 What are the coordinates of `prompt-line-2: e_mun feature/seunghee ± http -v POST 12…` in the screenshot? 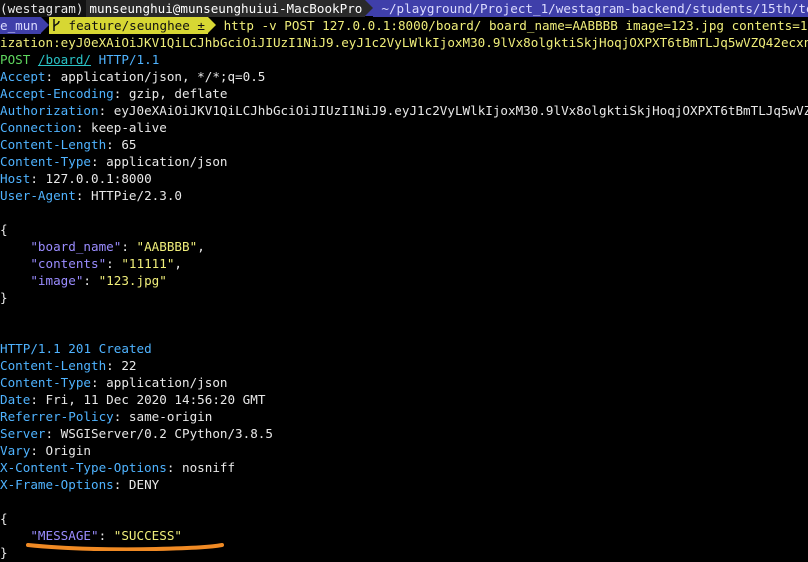 It's located at (404, 25).